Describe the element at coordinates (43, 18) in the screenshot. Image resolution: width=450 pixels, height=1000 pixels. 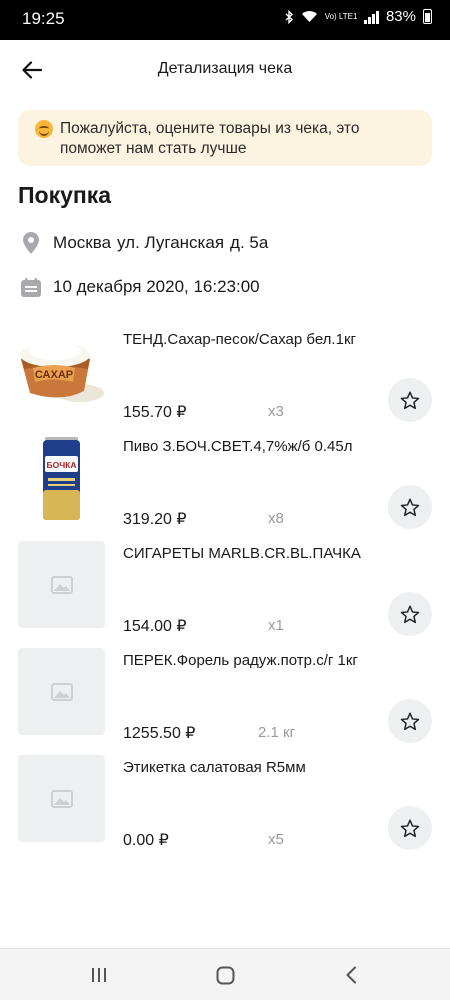
I see `status-time: 19:25` at that location.